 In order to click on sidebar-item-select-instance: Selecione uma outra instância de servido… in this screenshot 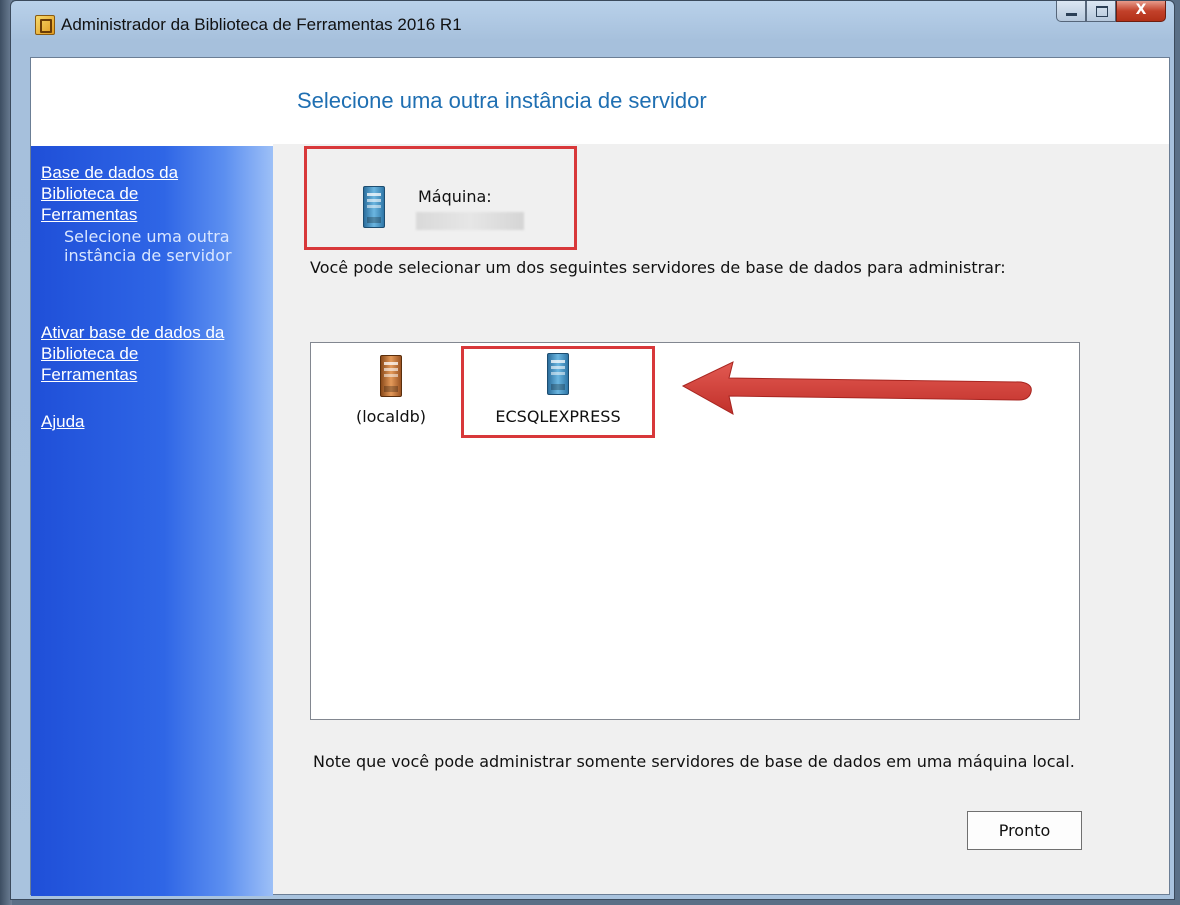, I will do `click(148, 246)`.